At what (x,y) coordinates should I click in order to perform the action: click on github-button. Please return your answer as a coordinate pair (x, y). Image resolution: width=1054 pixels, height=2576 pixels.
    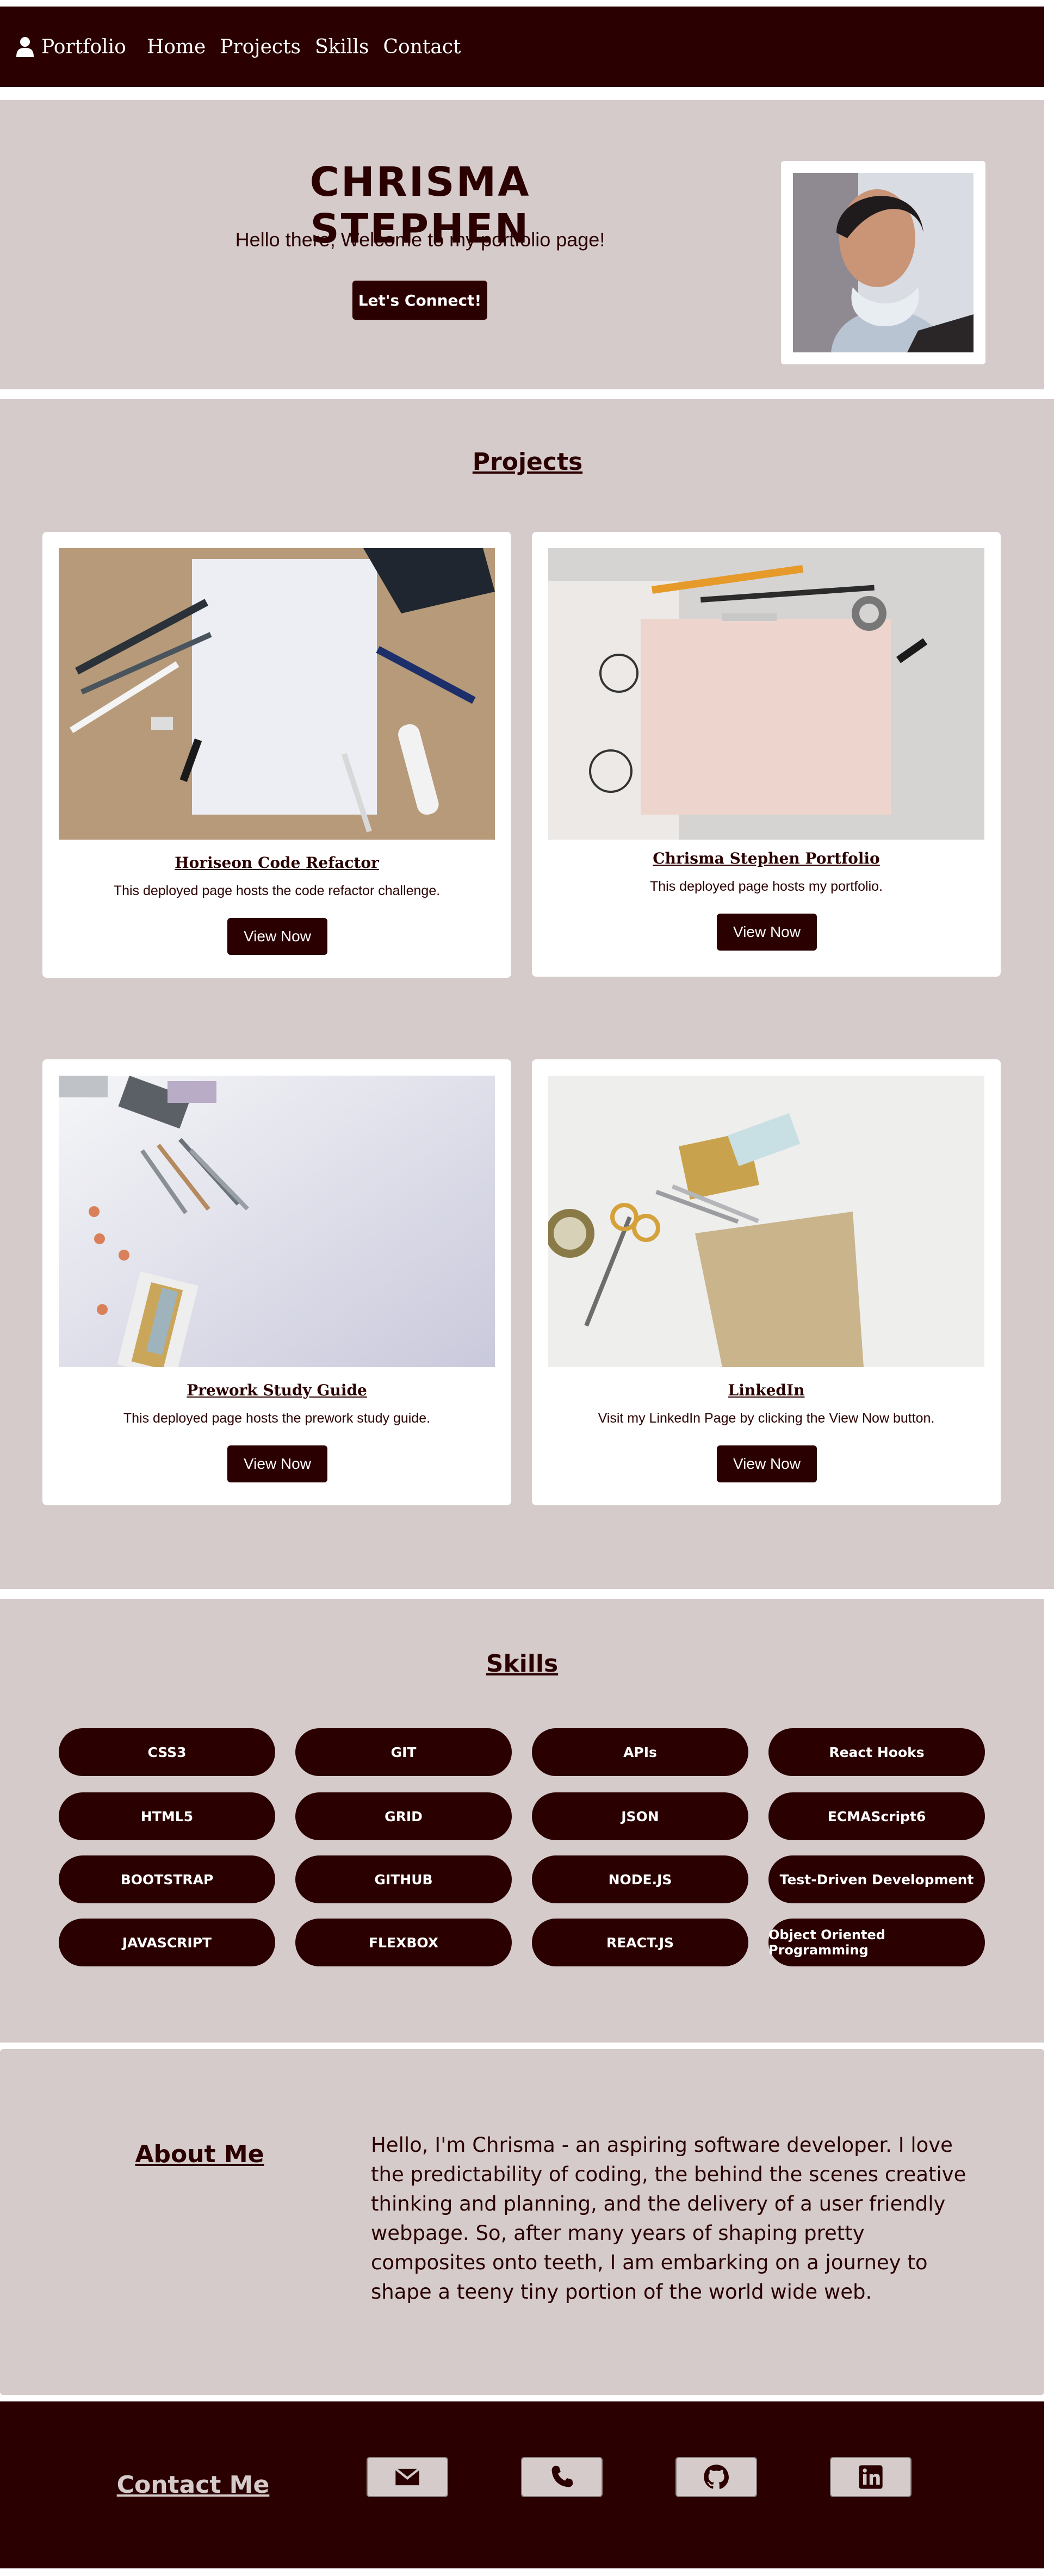
    Looking at the image, I should click on (716, 2477).